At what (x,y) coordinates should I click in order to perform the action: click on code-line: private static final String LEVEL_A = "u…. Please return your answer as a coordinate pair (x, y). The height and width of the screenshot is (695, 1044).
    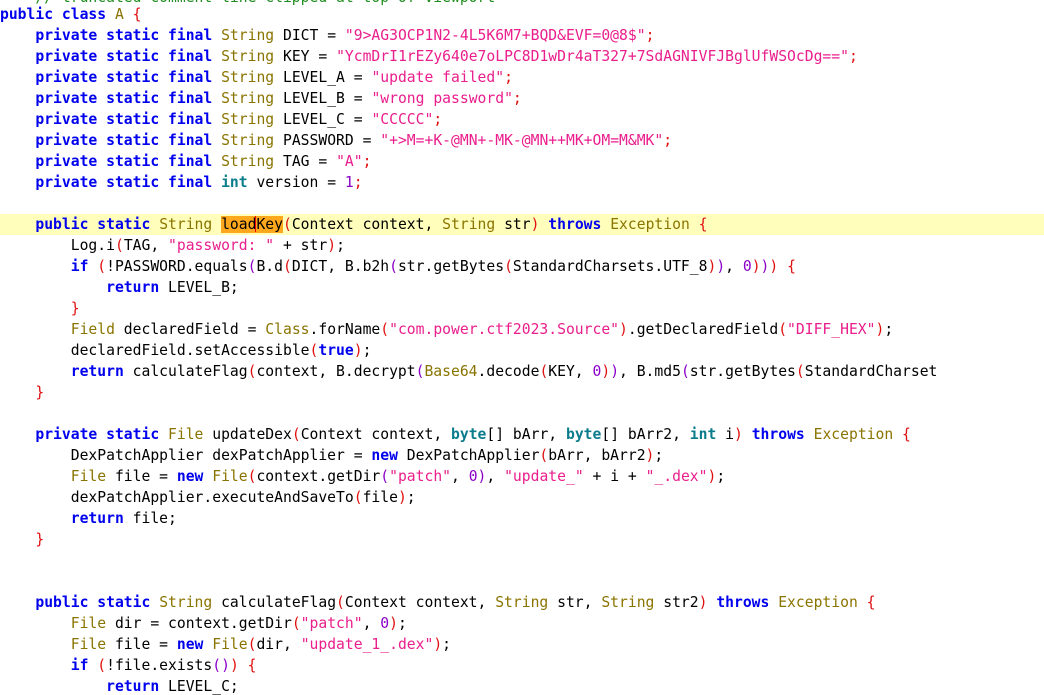
    Looking at the image, I should click on (522, 77).